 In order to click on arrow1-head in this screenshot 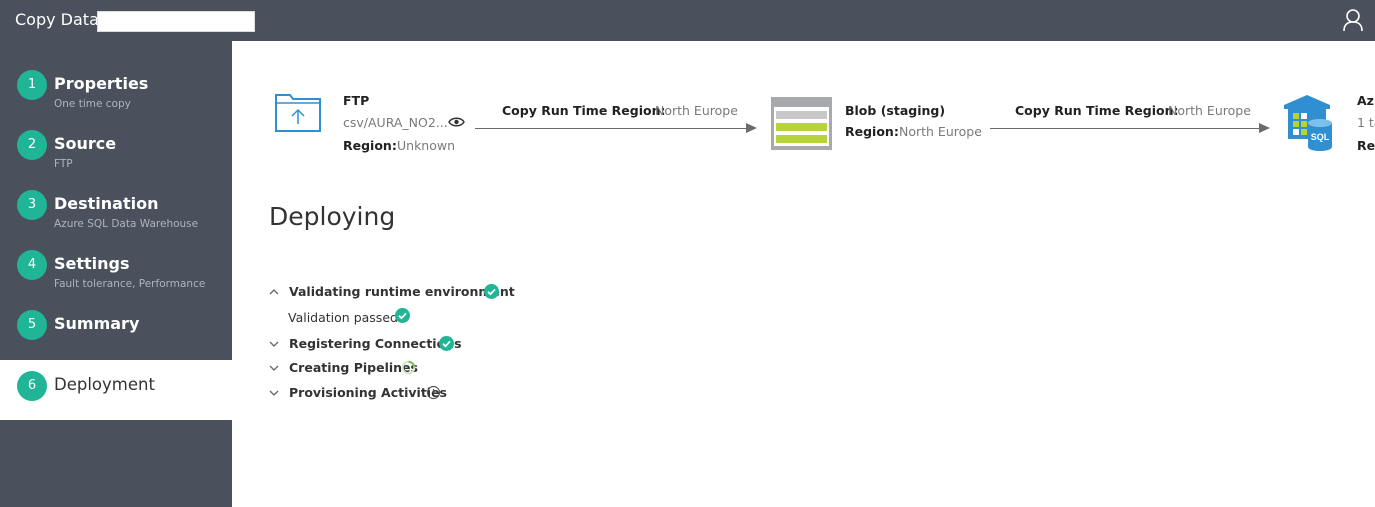, I will do `click(751, 128)`.